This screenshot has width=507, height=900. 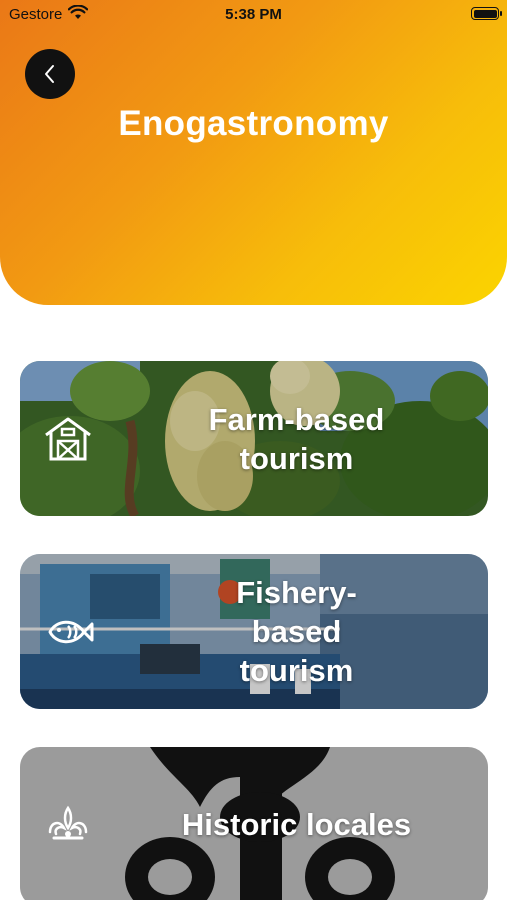 I want to click on status-bar: Gestore 5:38 PM, so click(x=253, y=14).